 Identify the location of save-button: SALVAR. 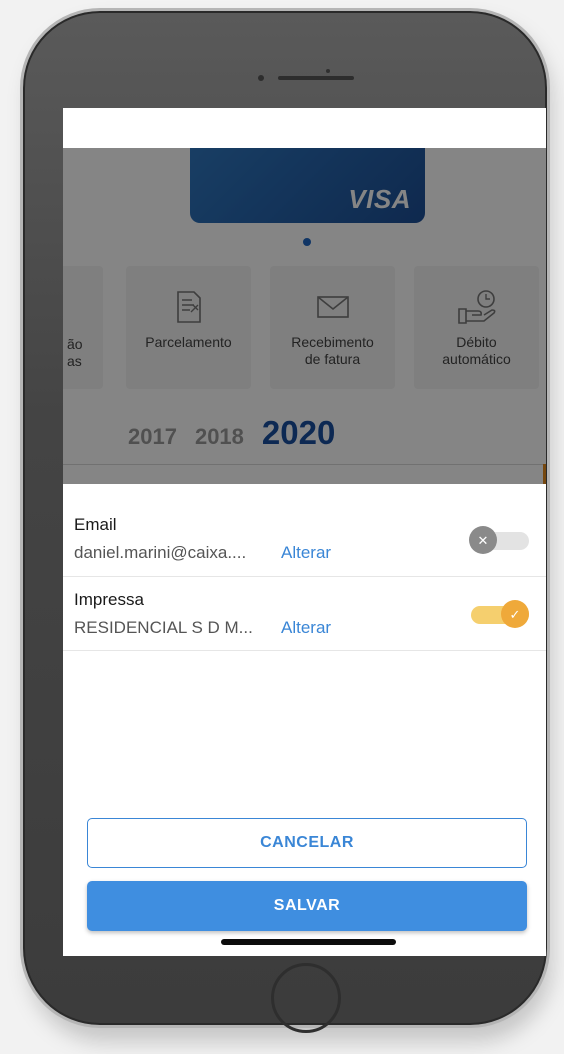
(307, 906).